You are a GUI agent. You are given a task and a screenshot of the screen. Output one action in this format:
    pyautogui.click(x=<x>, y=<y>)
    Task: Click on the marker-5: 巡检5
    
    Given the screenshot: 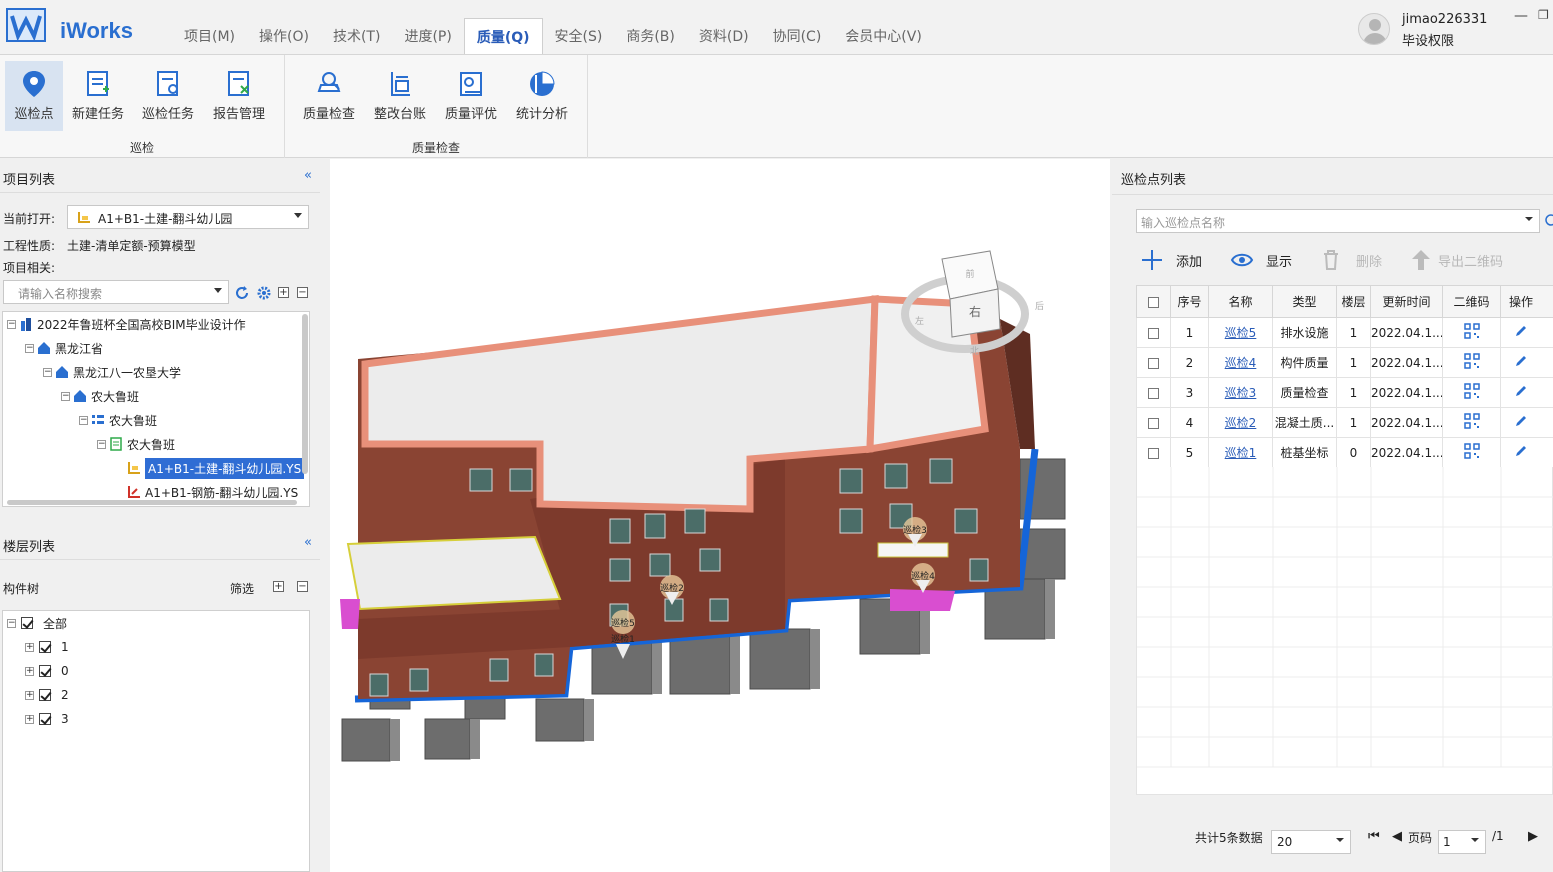 What is the action you would take?
    pyautogui.click(x=623, y=623)
    